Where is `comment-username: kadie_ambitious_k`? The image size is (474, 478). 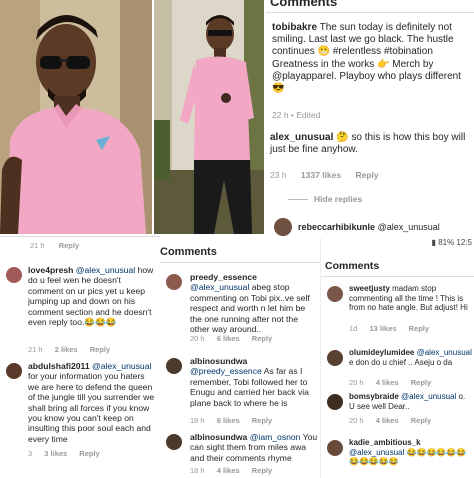 comment-username: kadie_ambitious_k is located at coordinates (385, 442).